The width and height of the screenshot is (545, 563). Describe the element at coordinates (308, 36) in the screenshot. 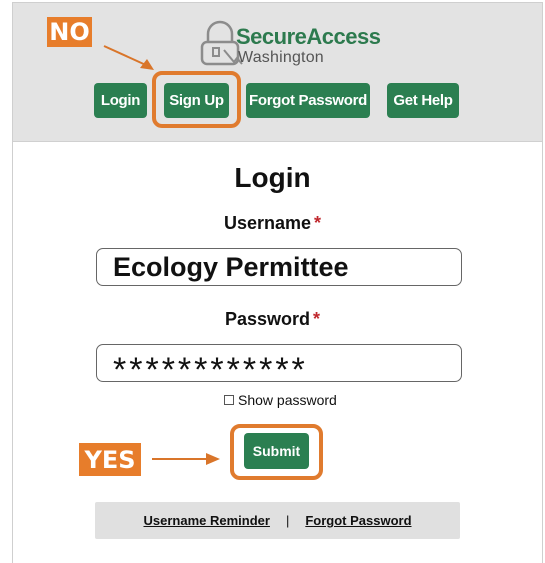

I see `logo-title: SecureAccess` at that location.